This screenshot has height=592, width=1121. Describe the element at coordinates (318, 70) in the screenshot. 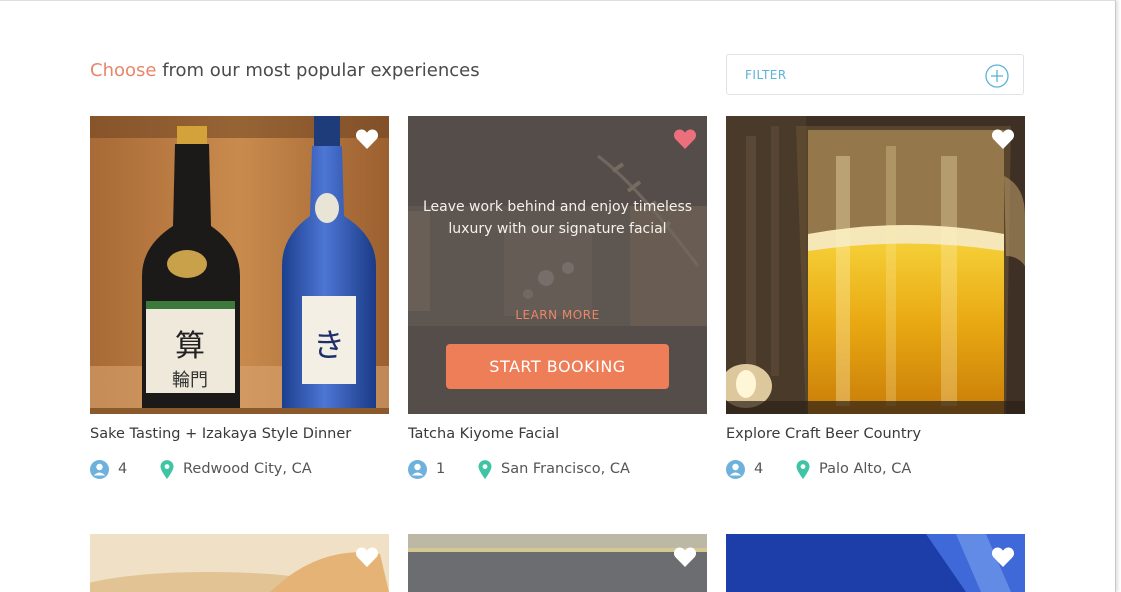

I see `headline-text: from our most popular experiences` at that location.